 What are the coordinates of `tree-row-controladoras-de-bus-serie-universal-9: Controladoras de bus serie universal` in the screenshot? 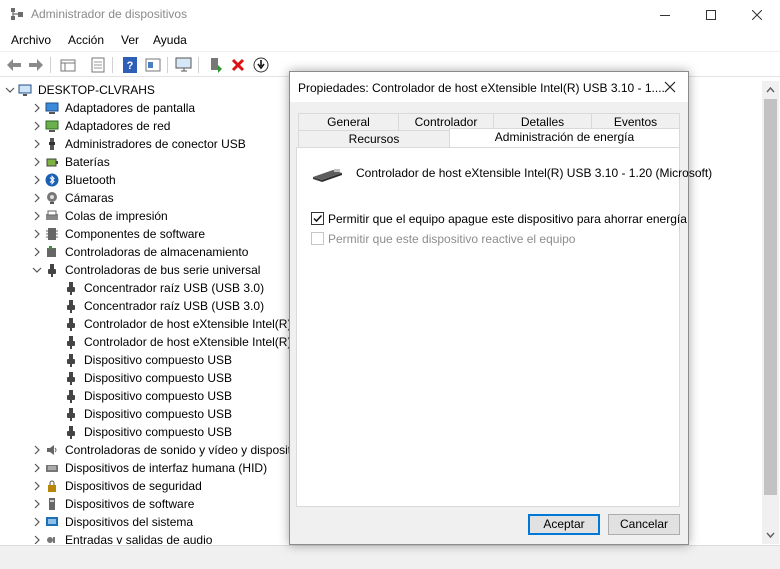 It's located at (145, 270).